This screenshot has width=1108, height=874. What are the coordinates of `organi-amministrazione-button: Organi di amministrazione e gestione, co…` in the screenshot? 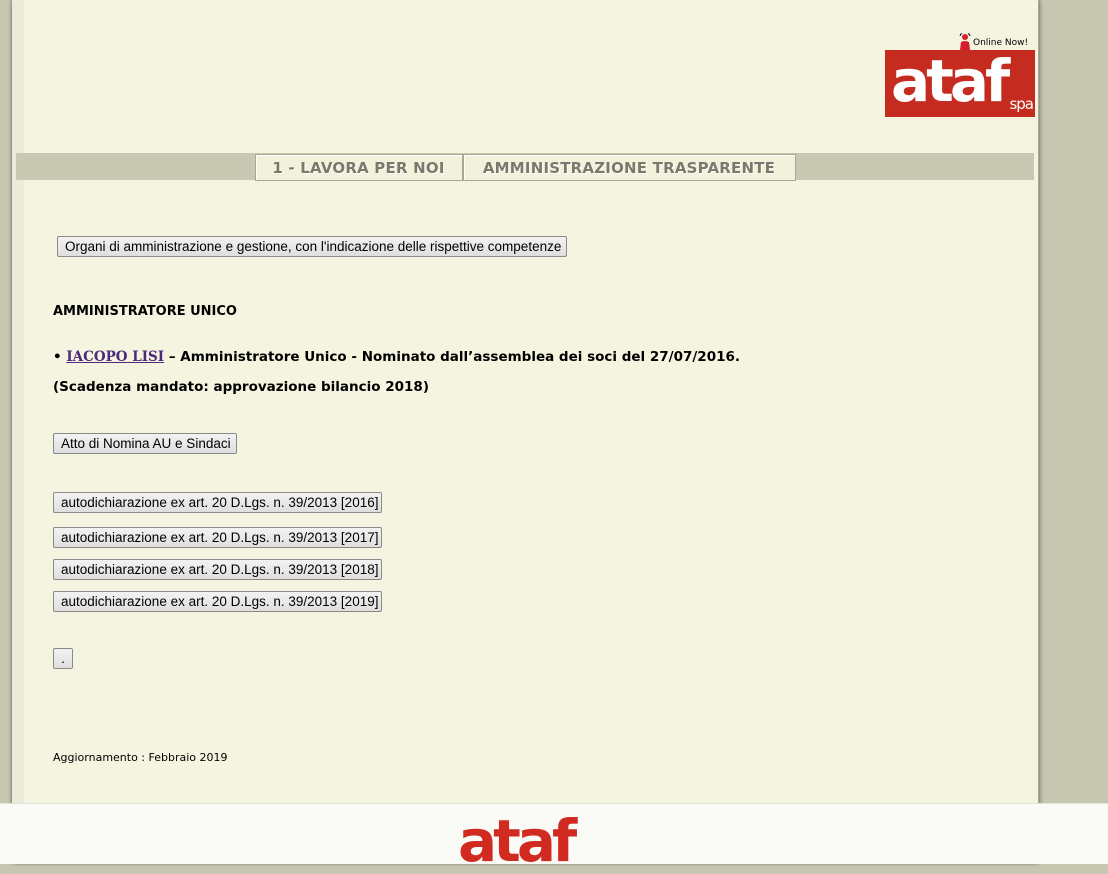 It's located at (312, 246).